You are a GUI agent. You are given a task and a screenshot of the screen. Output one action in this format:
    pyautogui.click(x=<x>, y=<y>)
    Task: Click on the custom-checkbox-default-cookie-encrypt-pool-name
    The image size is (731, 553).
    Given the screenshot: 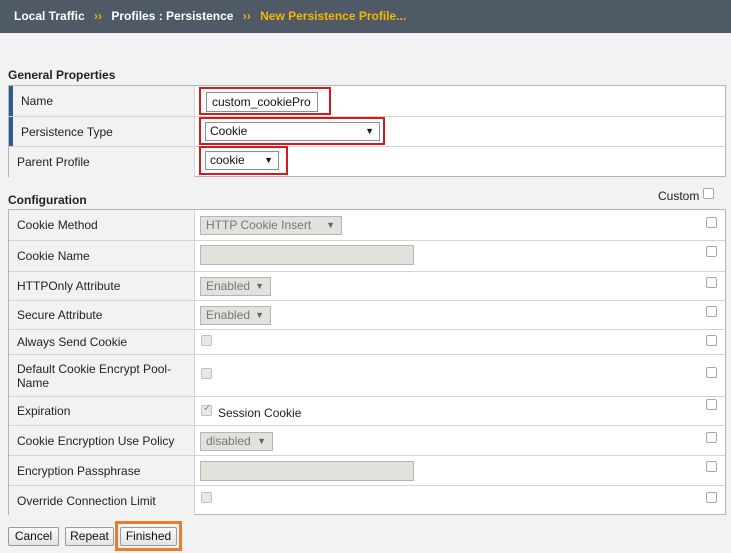 What is the action you would take?
    pyautogui.click(x=711, y=372)
    